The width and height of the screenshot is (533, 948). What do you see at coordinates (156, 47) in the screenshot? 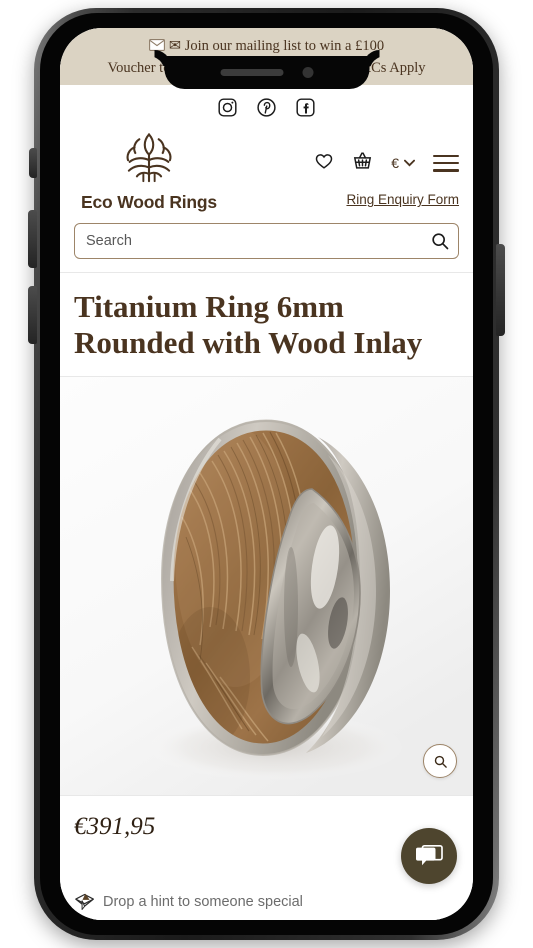
I see `envelope-icon` at bounding box center [156, 47].